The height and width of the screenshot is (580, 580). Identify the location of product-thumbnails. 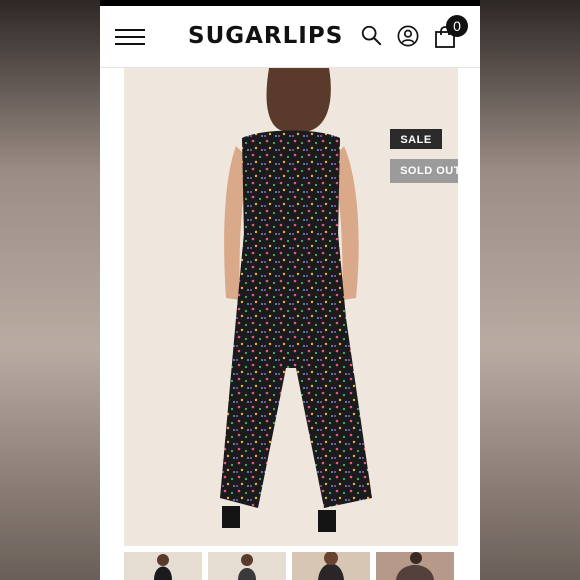
(291, 566).